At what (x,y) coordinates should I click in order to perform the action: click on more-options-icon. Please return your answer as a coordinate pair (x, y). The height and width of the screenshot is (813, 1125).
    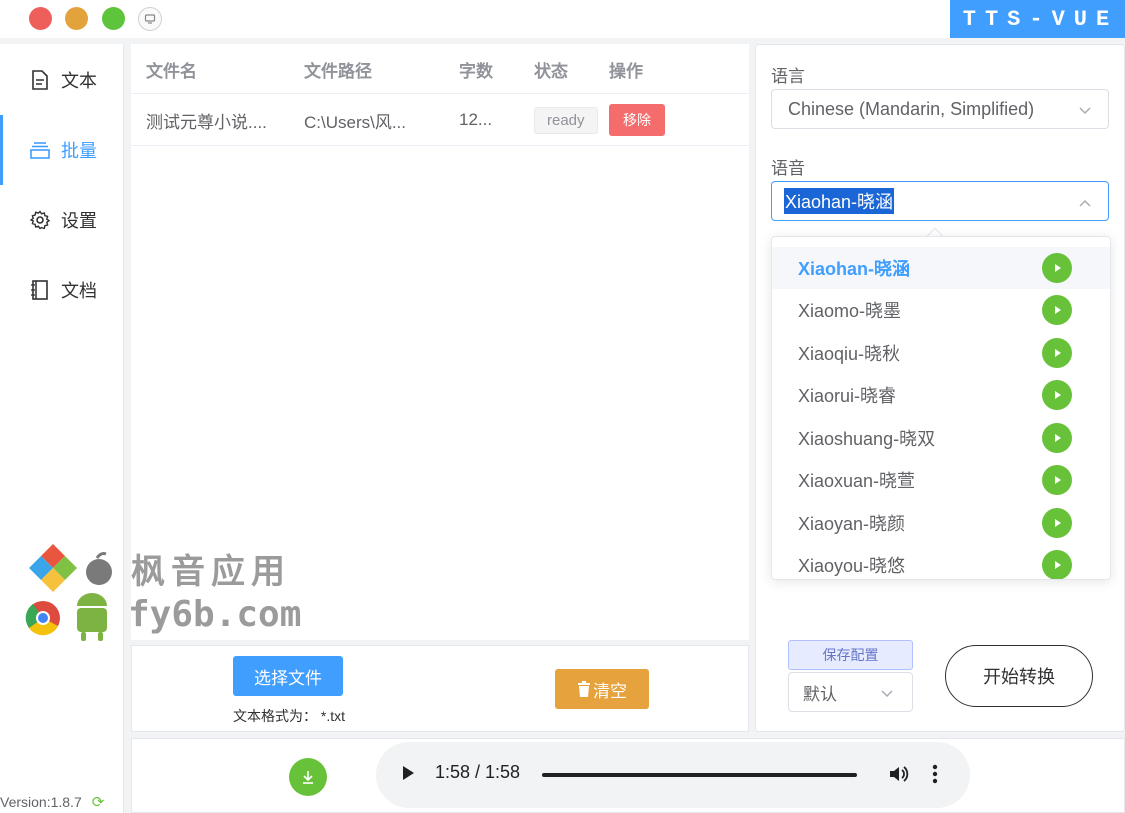
    Looking at the image, I should click on (935, 776).